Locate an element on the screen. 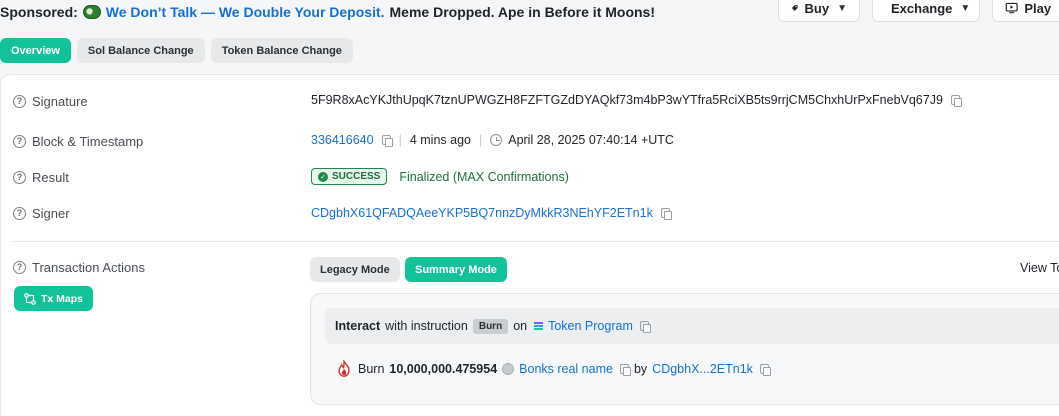  section-divider is located at coordinates (536, 241).